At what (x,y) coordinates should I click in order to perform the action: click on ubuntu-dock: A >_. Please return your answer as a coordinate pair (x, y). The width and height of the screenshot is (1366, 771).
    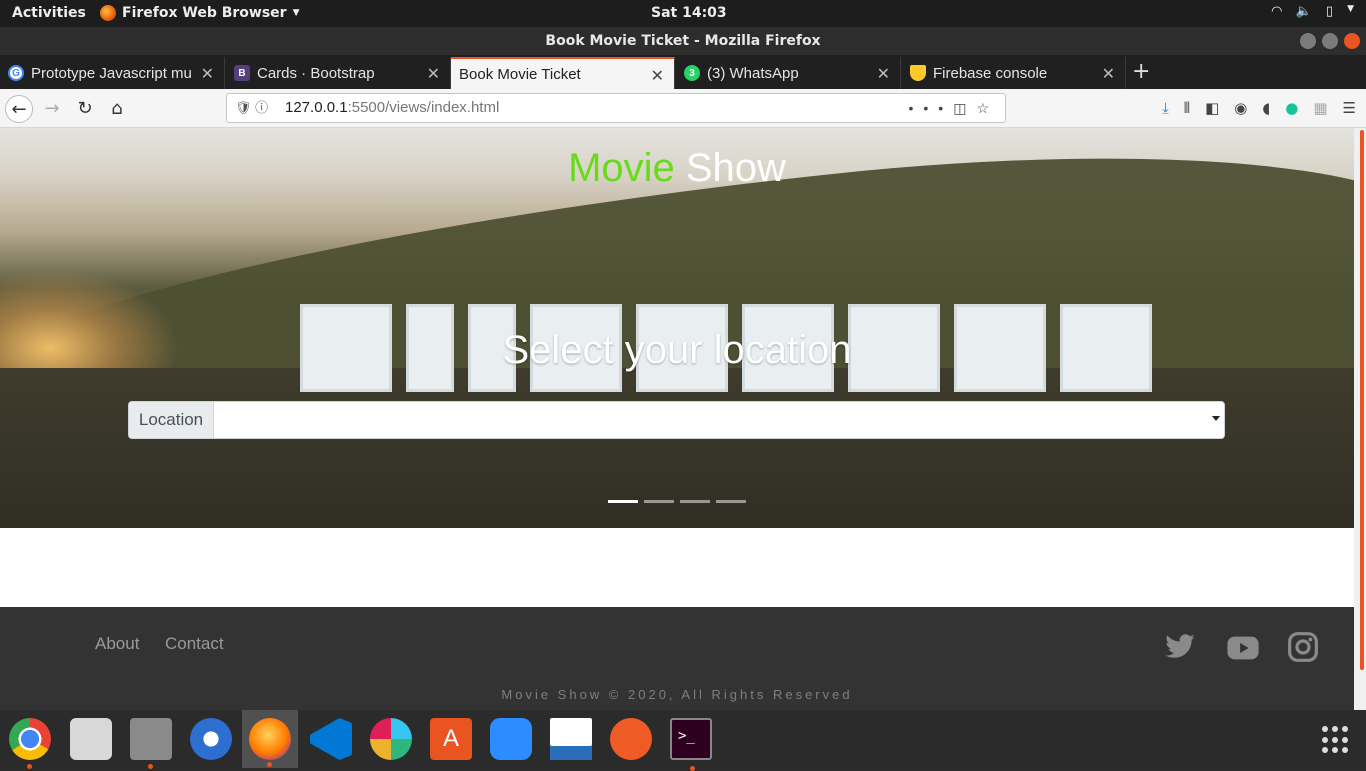
    Looking at the image, I should click on (683, 740).